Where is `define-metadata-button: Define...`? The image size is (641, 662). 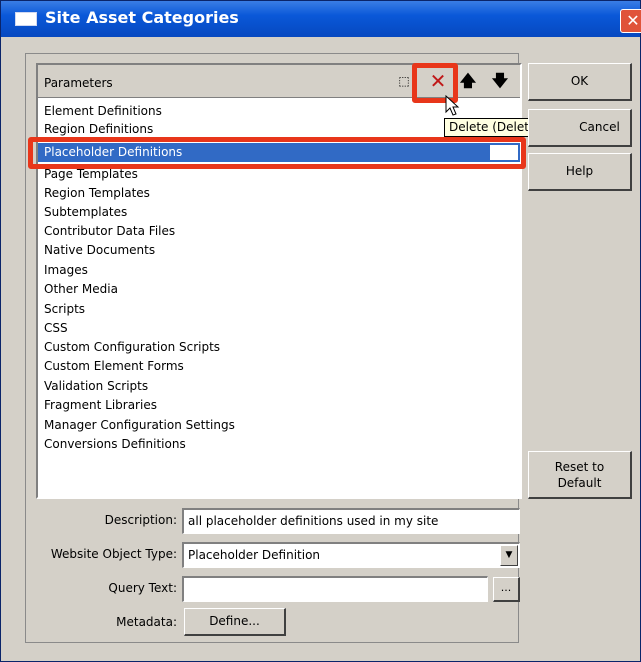 define-metadata-button: Define... is located at coordinates (235, 622).